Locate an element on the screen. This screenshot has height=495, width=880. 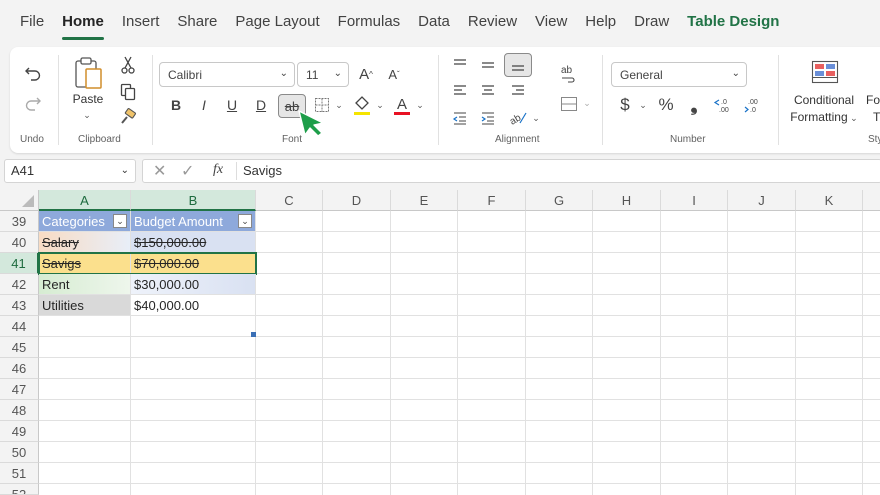
table-header-budget-amount: Budget Amount ⌄ is located at coordinates (193, 221).